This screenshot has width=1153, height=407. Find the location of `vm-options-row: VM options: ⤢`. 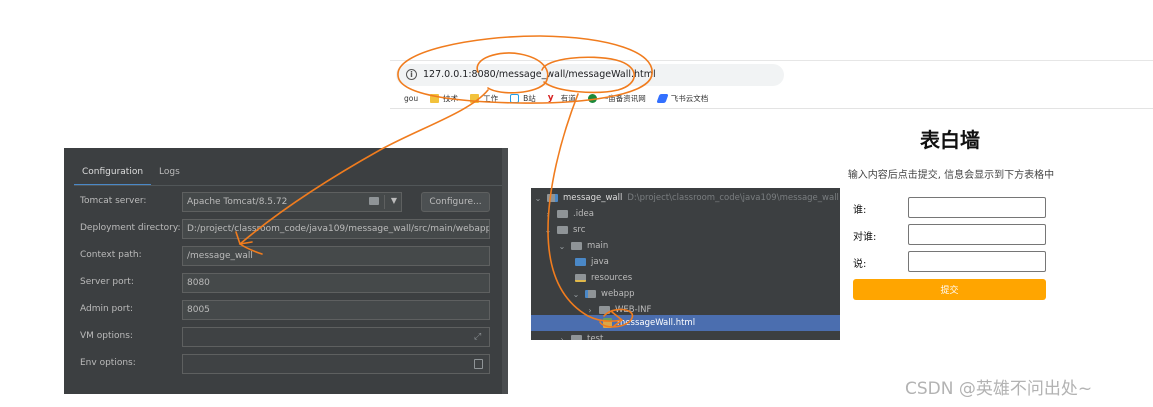

vm-options-row: VM options: ⤢ is located at coordinates (285, 337).